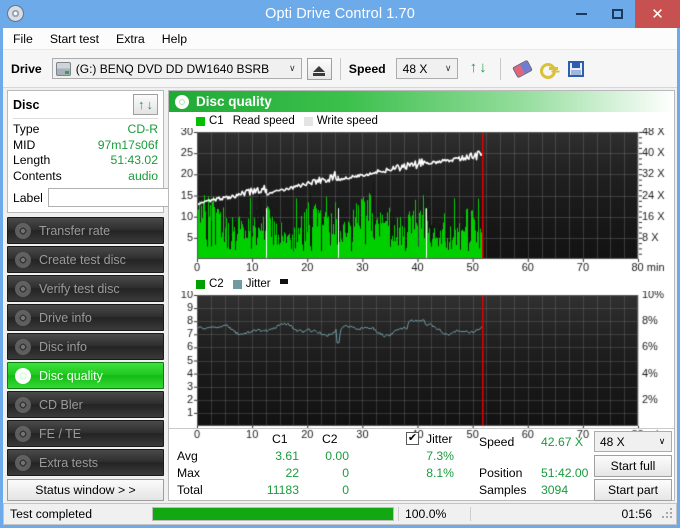  I want to click on close-button: ✕, so click(657, 14).